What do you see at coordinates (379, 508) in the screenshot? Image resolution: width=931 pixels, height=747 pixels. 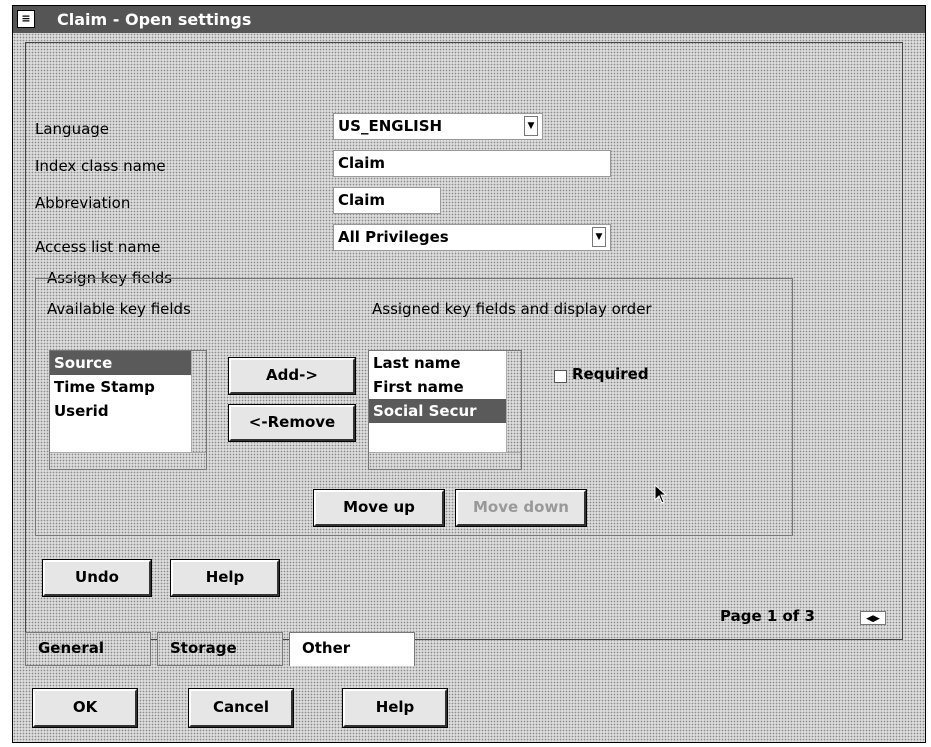 I see `move-up-button: Move up` at bounding box center [379, 508].